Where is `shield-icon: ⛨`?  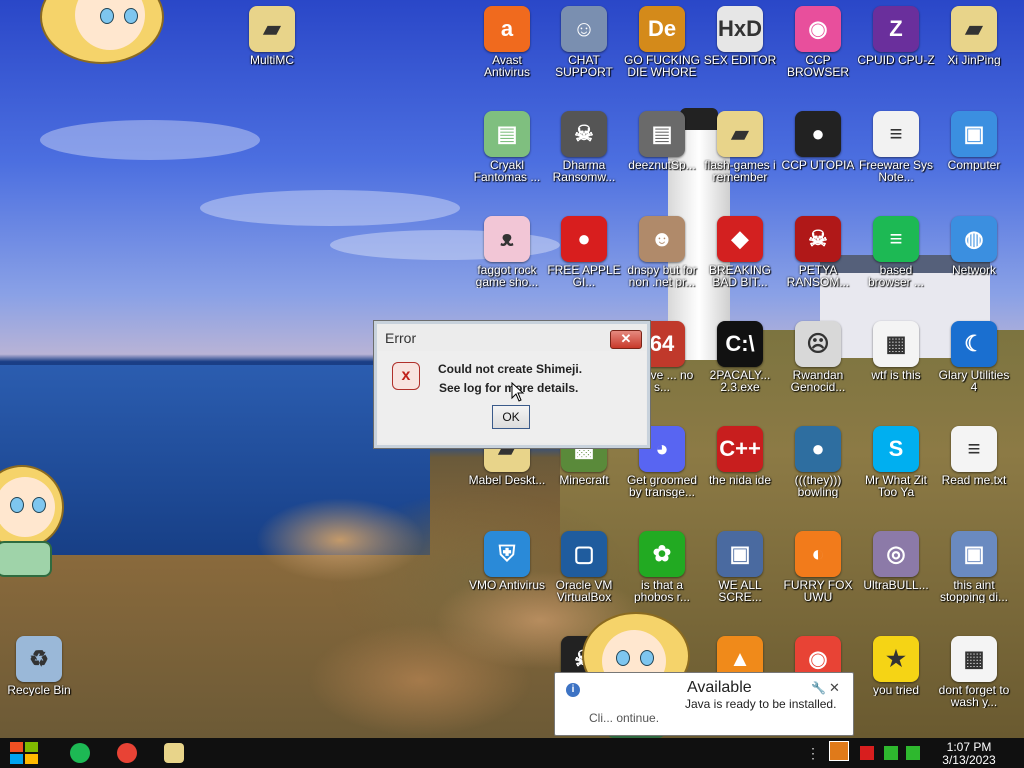 shield-icon: ⛨ is located at coordinates (507, 554).